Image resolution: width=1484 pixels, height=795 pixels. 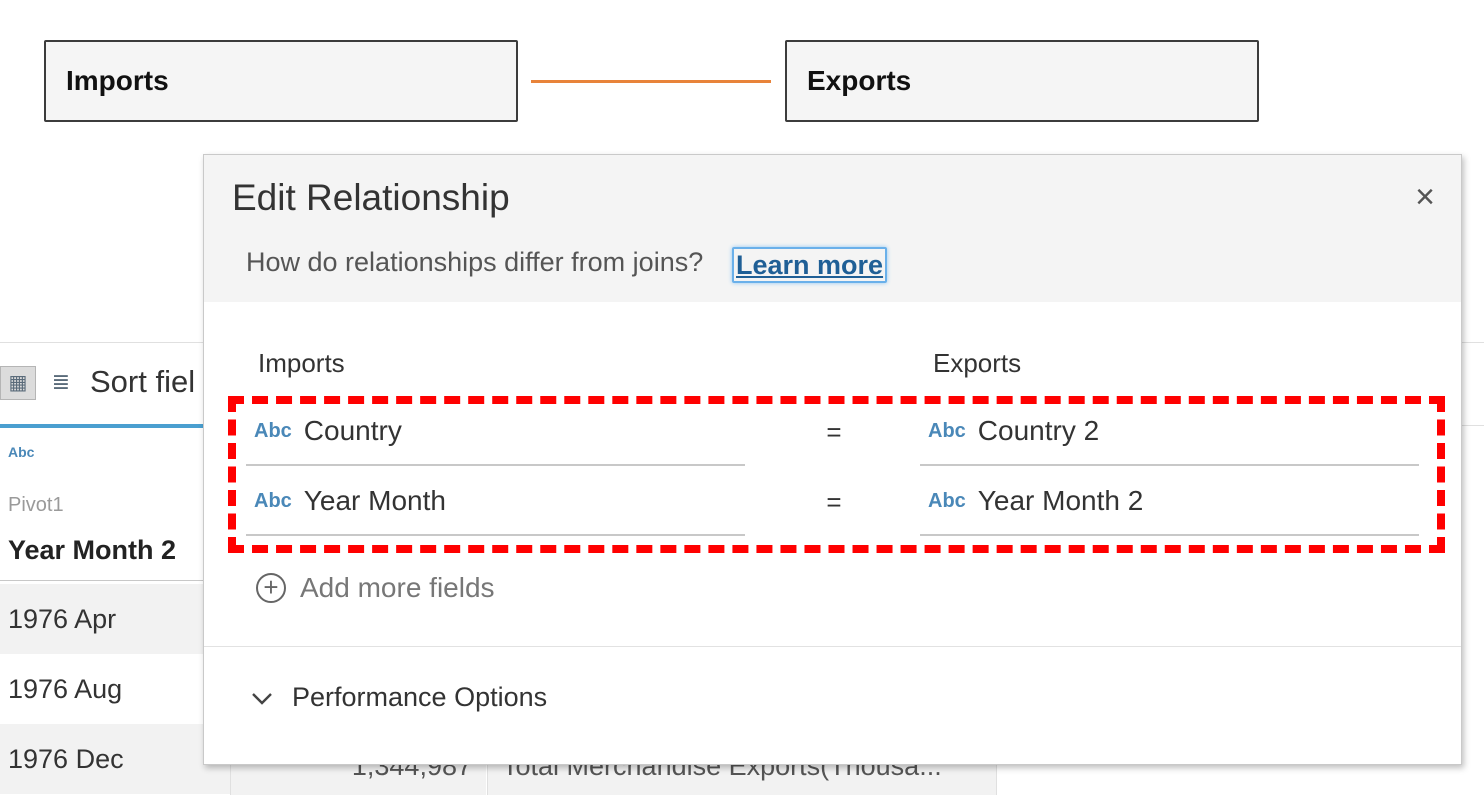 What do you see at coordinates (262, 698) in the screenshot?
I see `chevron-down-icon` at bounding box center [262, 698].